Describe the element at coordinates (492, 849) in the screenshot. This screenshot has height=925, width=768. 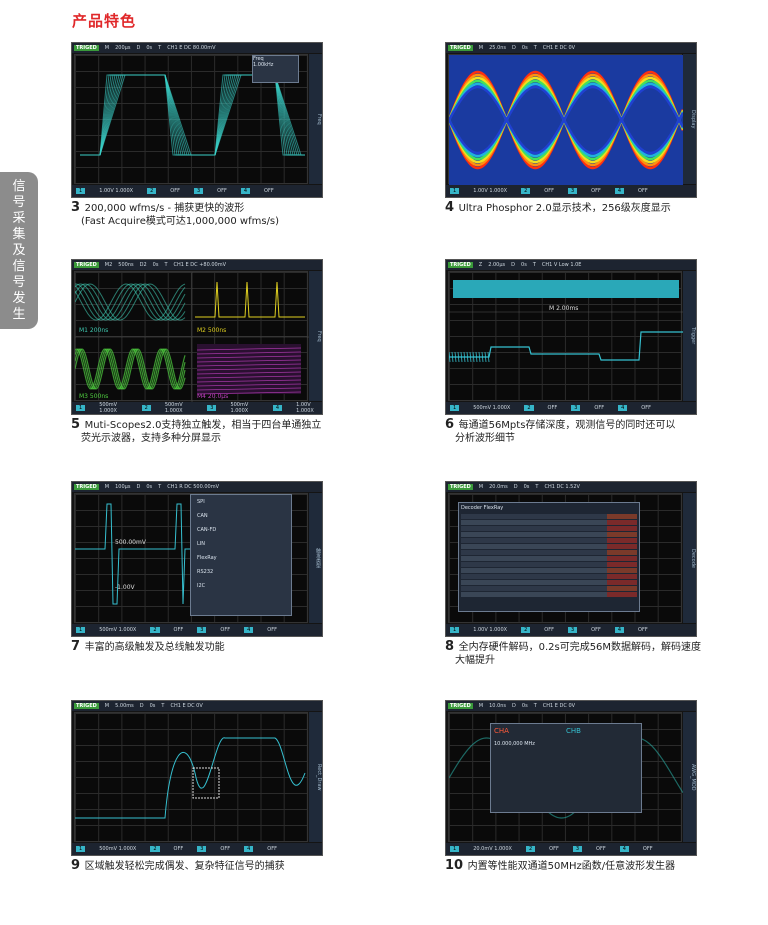
I see `footer-field: 20.0mV 1.000X` at that location.